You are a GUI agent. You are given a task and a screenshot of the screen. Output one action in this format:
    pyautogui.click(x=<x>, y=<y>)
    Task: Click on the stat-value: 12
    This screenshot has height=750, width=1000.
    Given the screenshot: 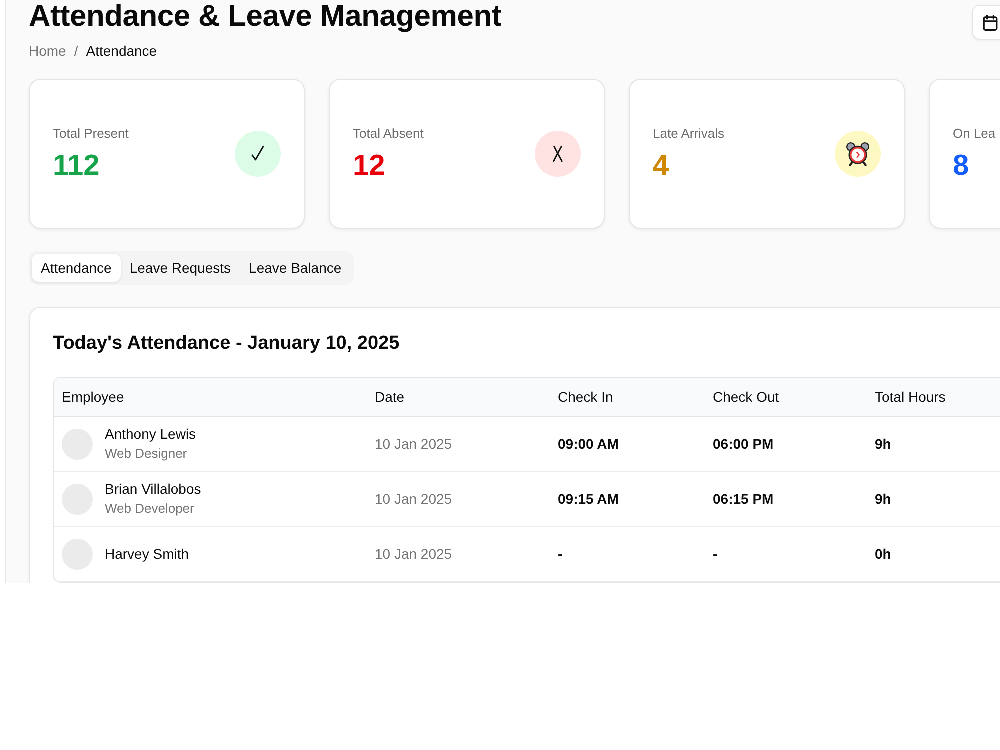 What is the action you would take?
    pyautogui.click(x=369, y=166)
    